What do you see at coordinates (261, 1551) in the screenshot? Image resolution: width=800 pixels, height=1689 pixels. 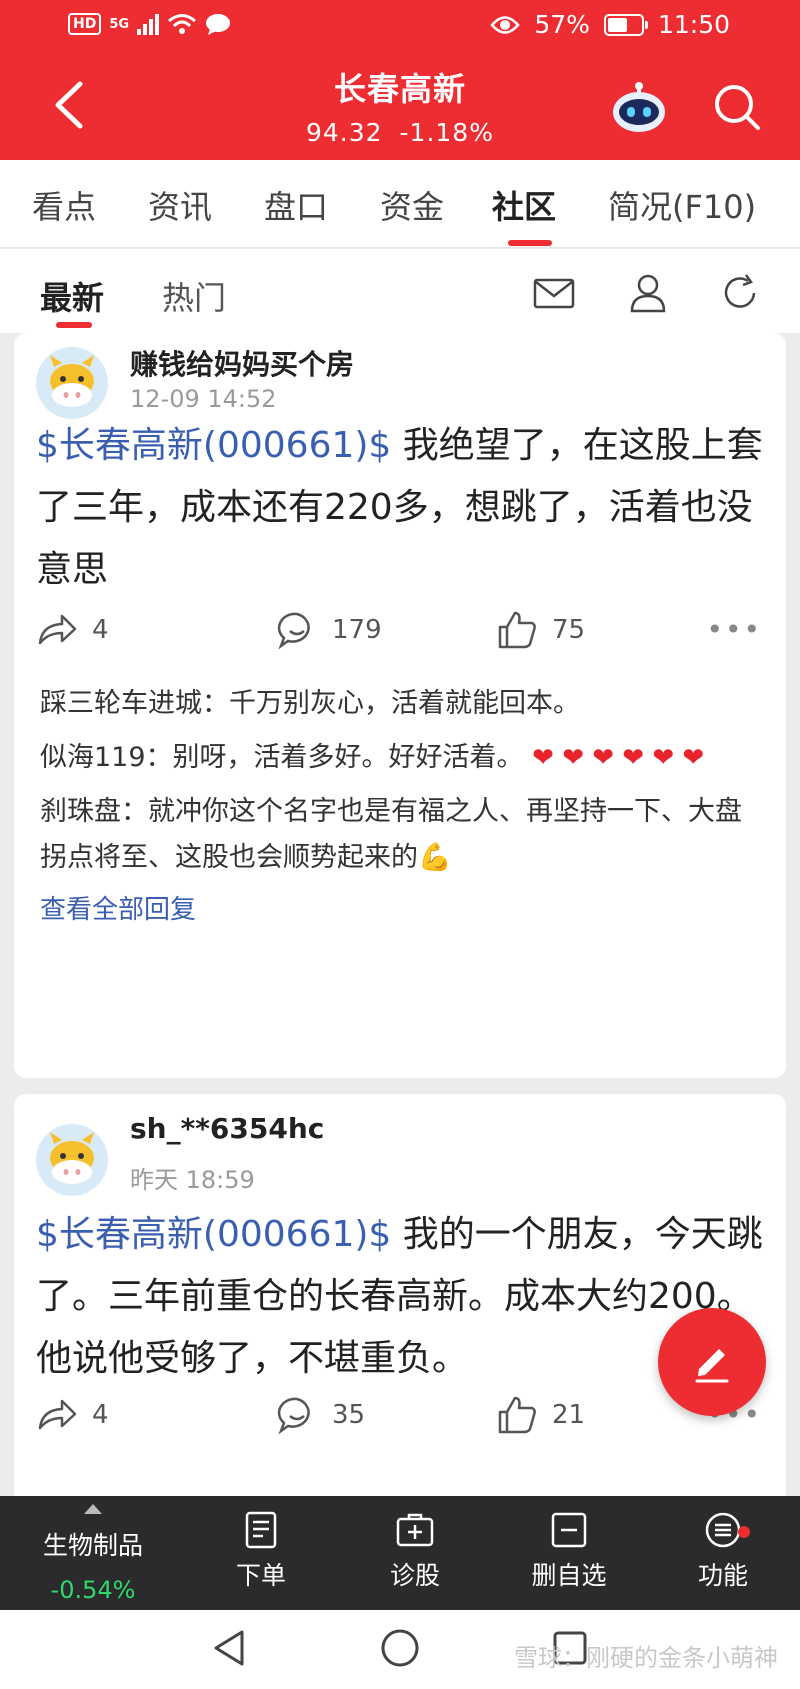 I see `place-order-button: 下单` at bounding box center [261, 1551].